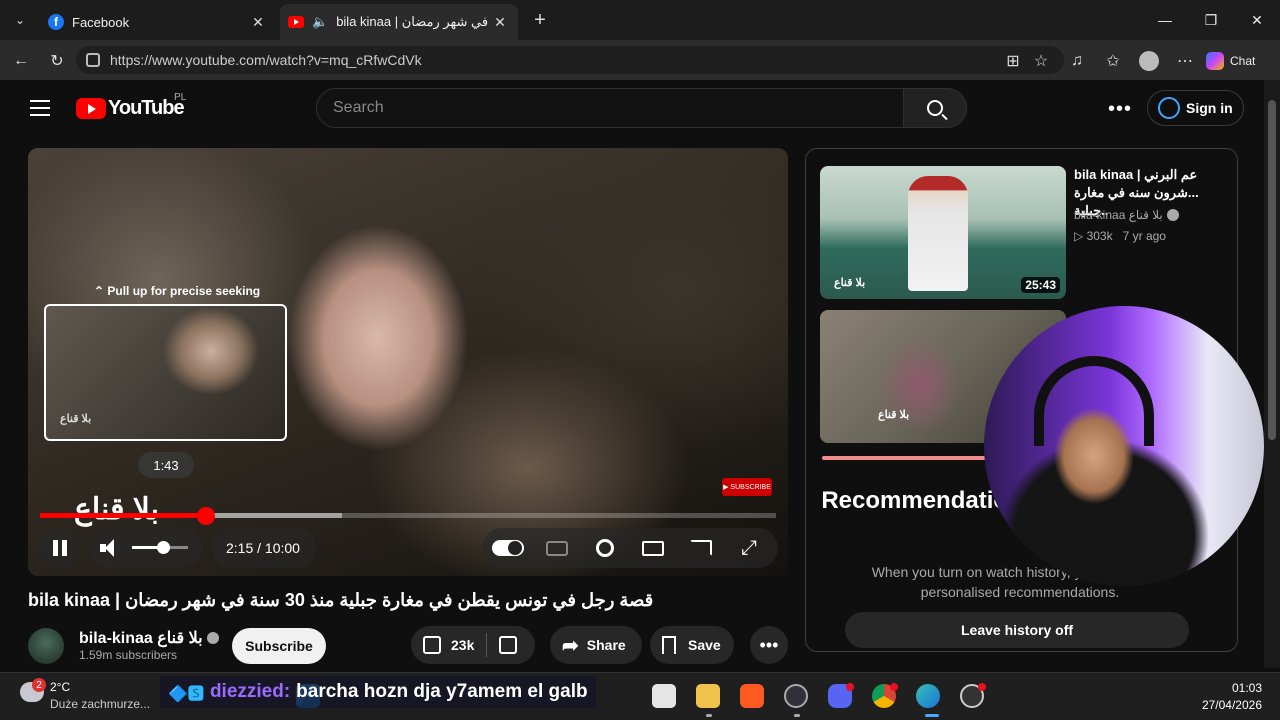 This screenshot has width=1280, height=720. I want to click on share-button: ➦ Share, so click(596, 645).